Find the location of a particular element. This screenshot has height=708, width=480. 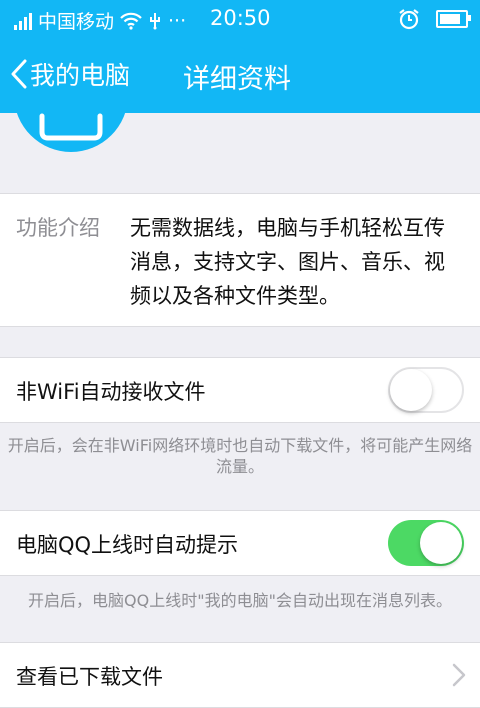

nav-bar: 我的电脑 详细资料 is located at coordinates (240, 75).